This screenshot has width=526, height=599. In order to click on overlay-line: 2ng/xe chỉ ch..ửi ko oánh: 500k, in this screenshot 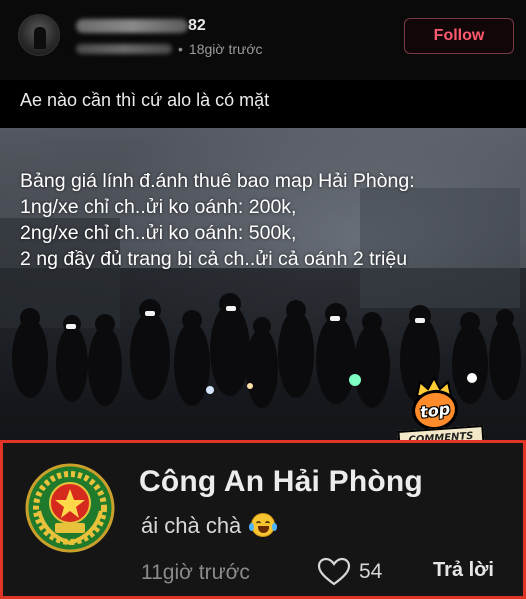, I will do `click(158, 233)`.